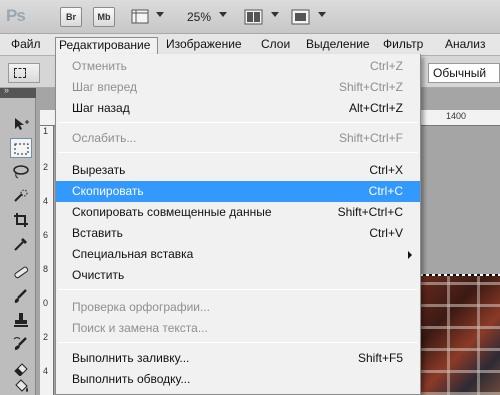 The width and height of the screenshot is (500, 395). I want to click on brush-tool-icon, so click(20, 296).